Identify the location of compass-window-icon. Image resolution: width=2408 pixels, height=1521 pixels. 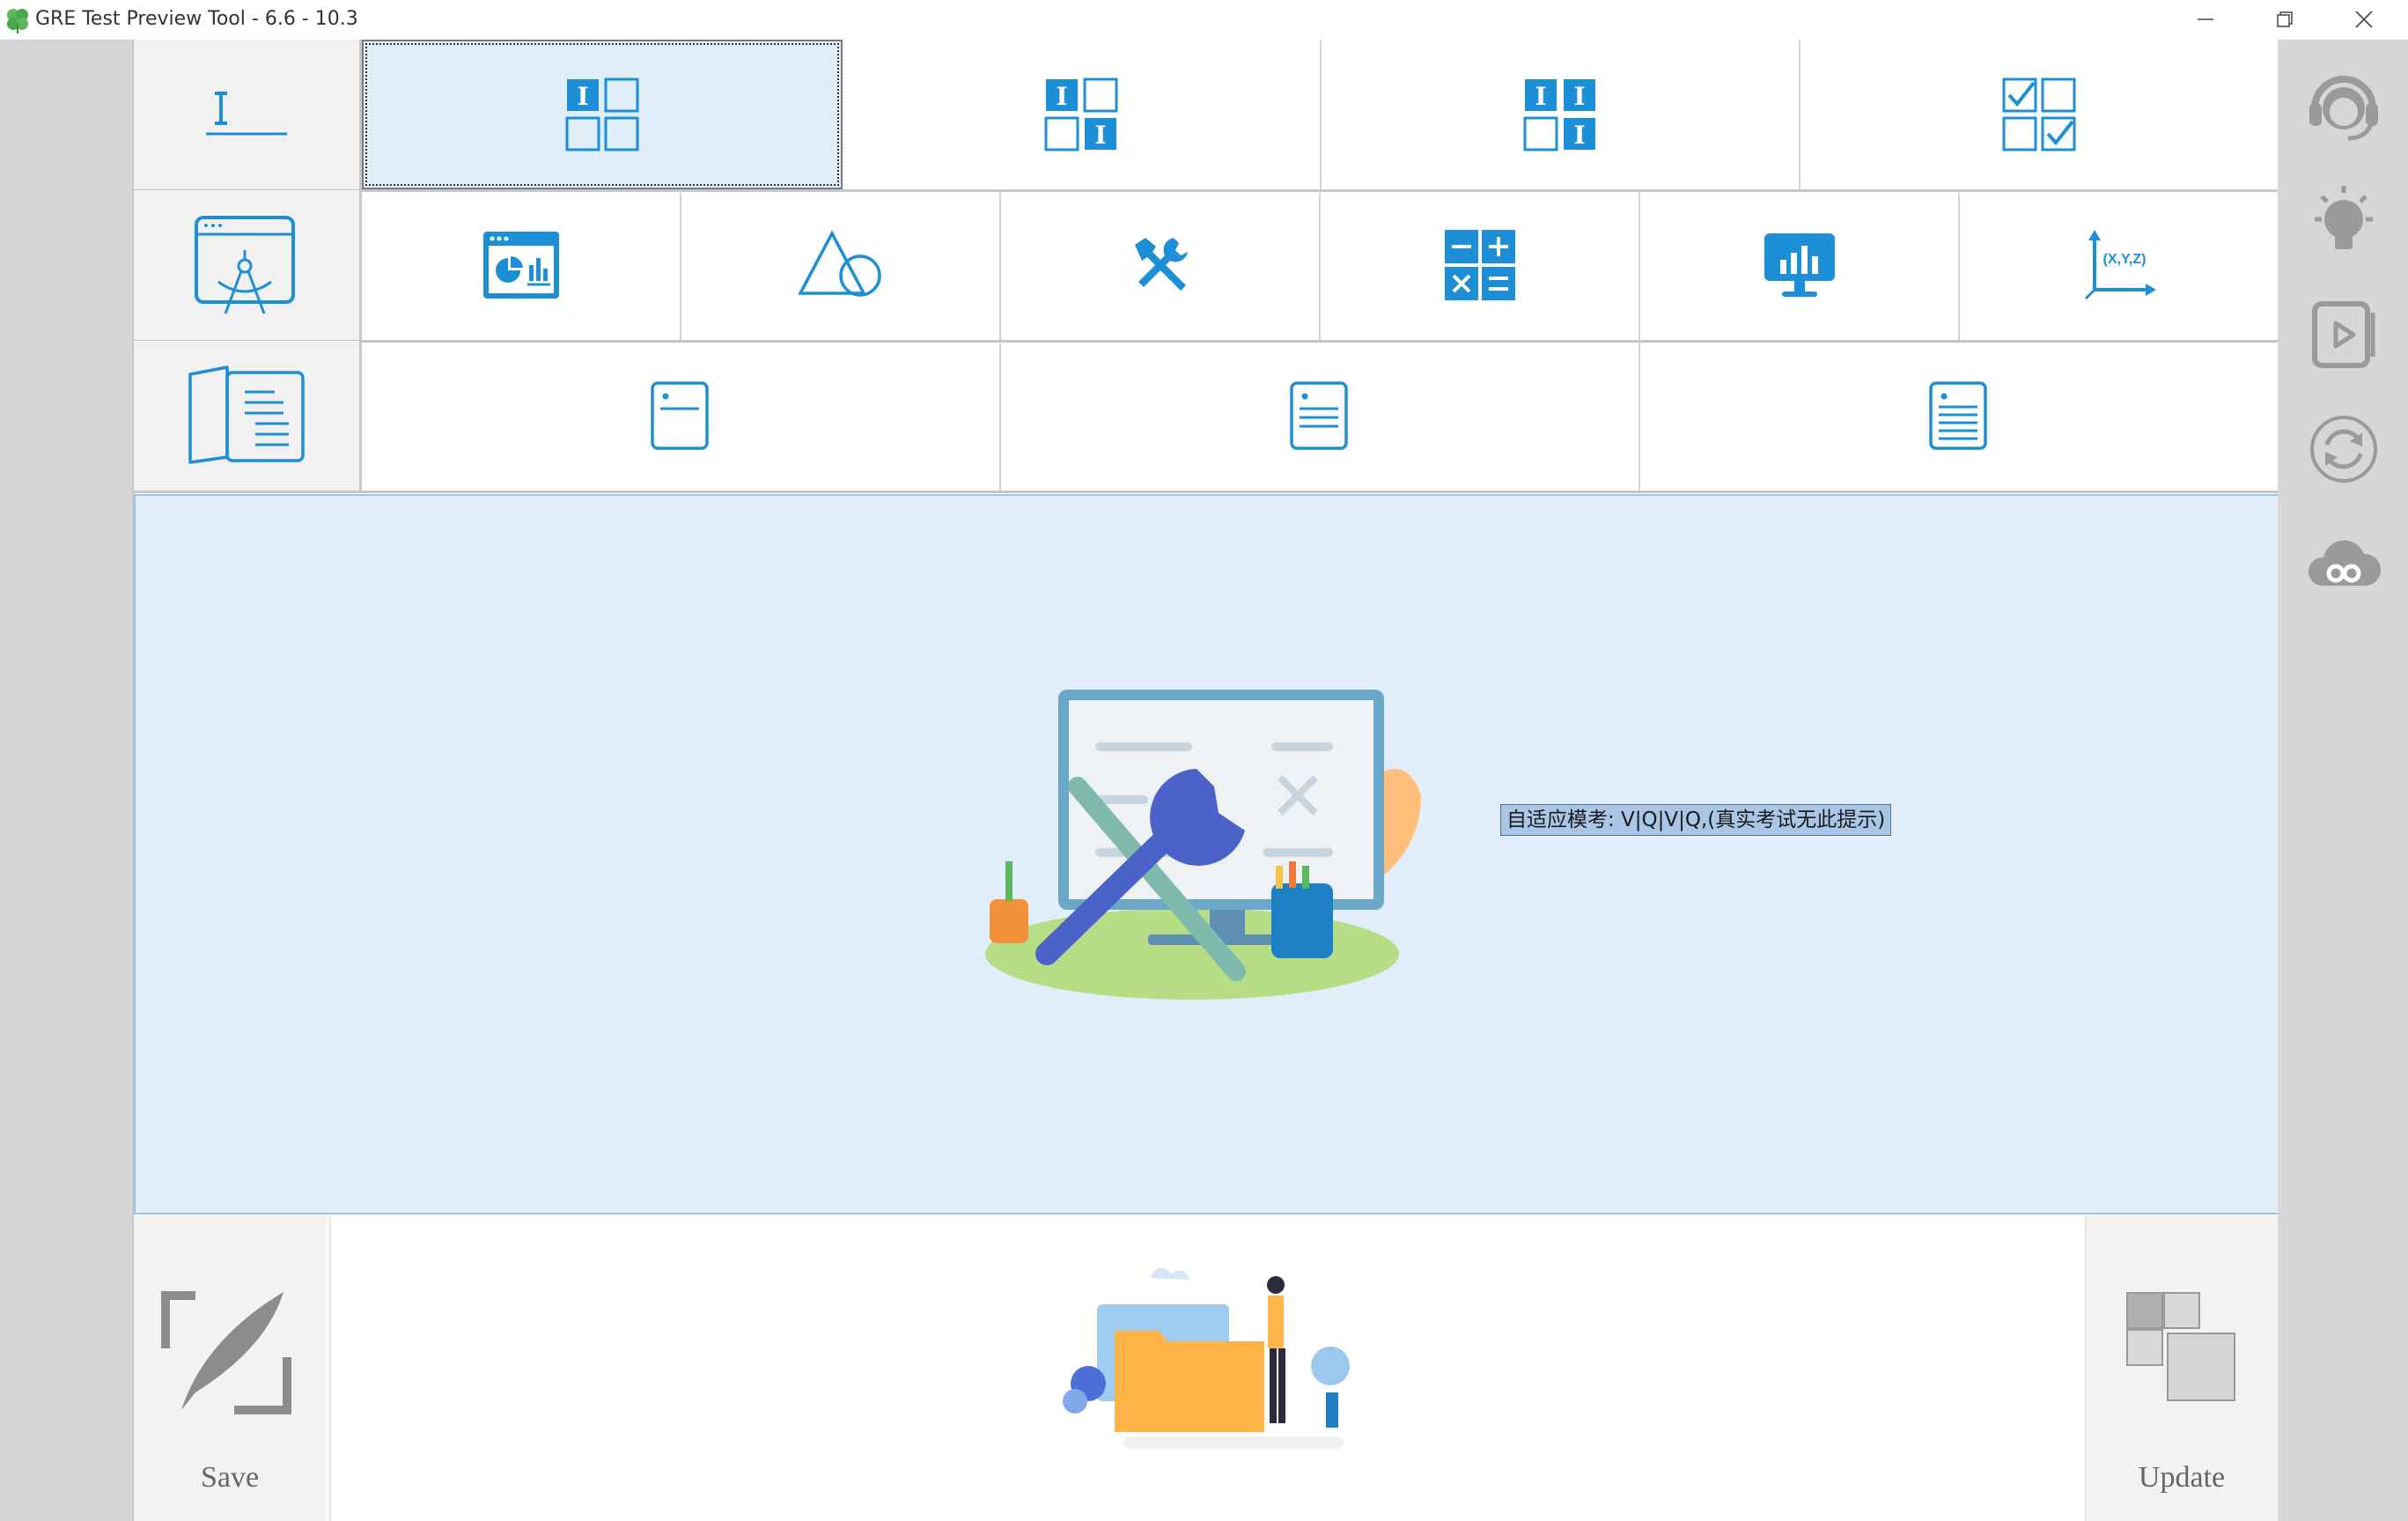
(245, 265).